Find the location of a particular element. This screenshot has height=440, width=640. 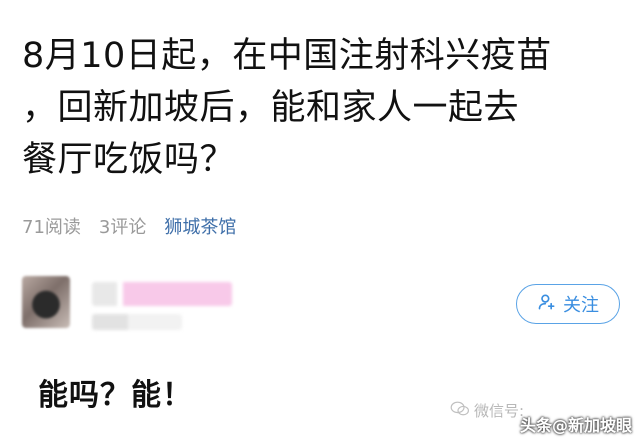

wechat-watermark: 微信号: is located at coordinates (487, 410).